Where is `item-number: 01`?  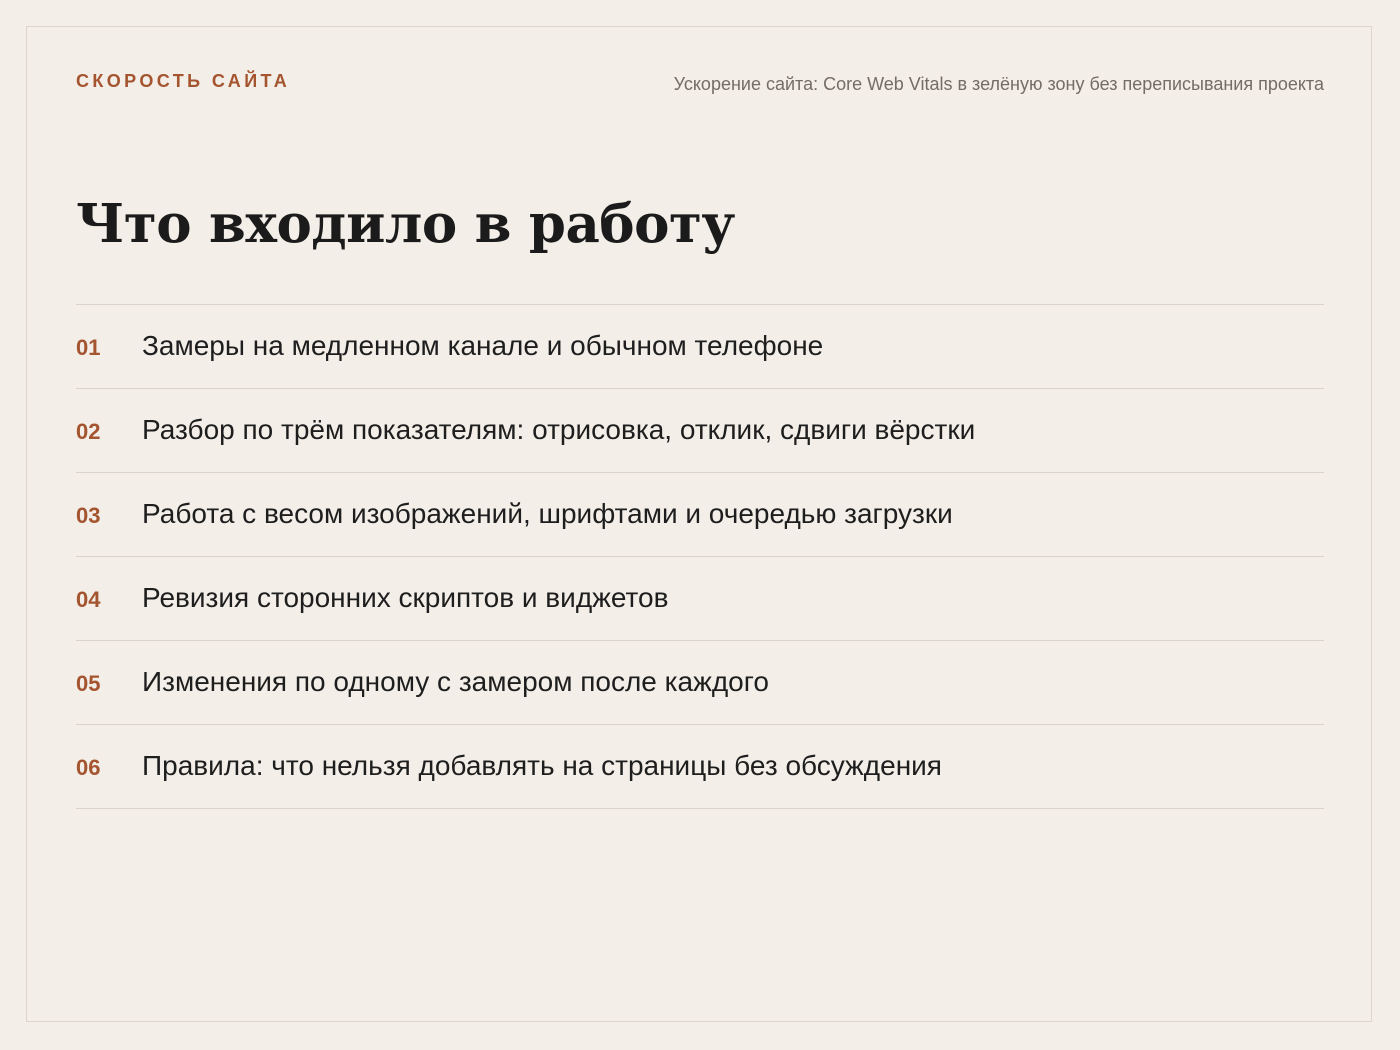
item-number: 01 is located at coordinates (88, 347).